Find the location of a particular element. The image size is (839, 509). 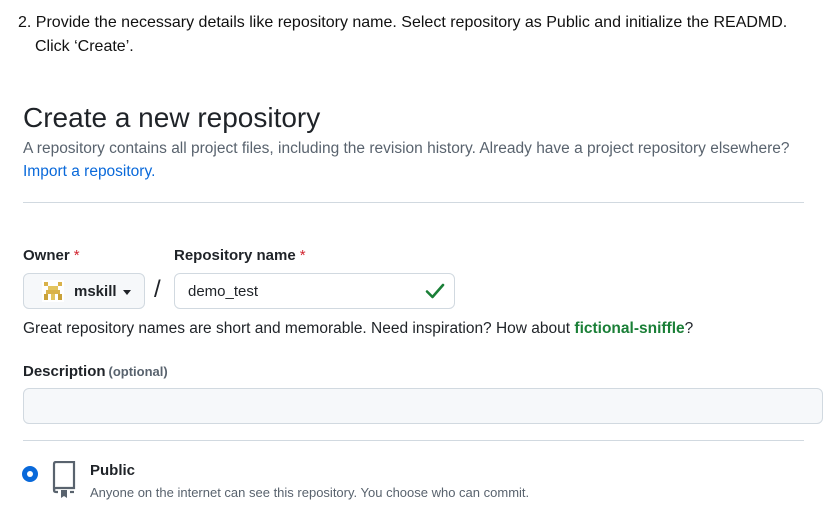

owner-name: mskill is located at coordinates (95, 291).